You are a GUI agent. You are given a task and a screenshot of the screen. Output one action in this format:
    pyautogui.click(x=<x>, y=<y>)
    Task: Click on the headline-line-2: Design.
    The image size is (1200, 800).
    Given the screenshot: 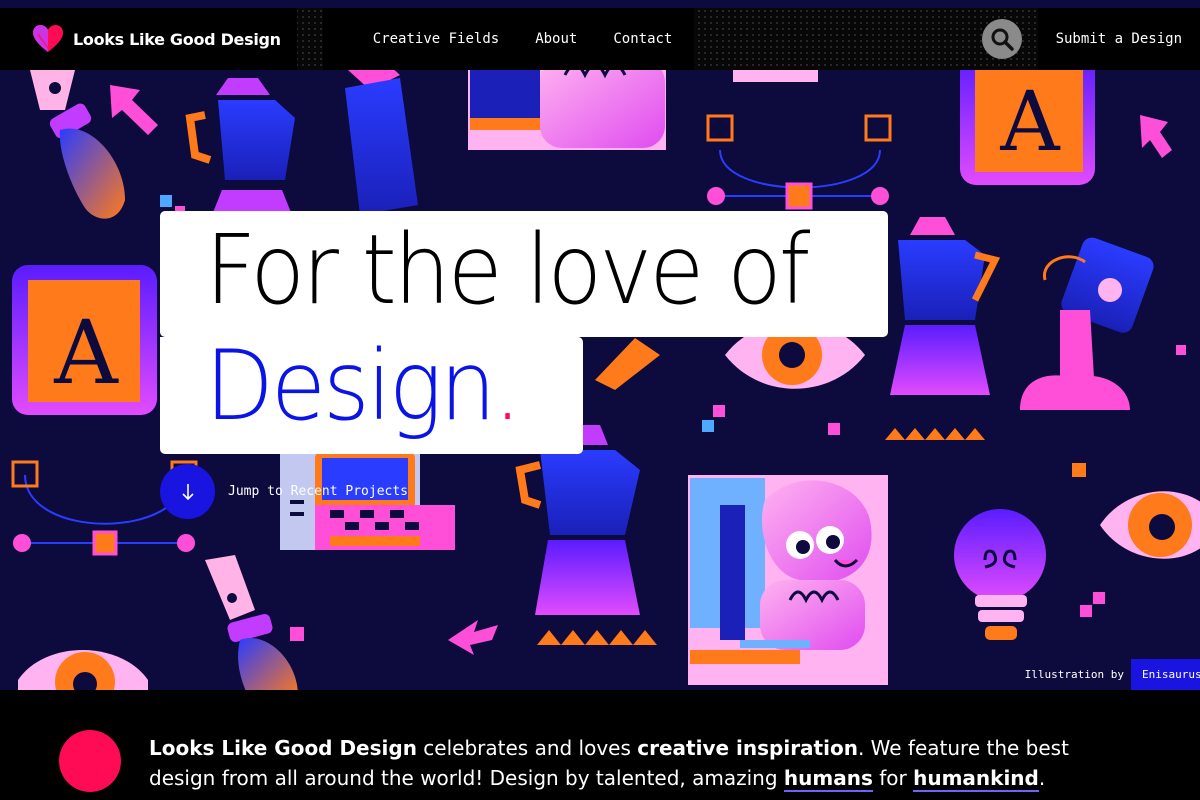 What is the action you would take?
    pyautogui.click(x=363, y=386)
    